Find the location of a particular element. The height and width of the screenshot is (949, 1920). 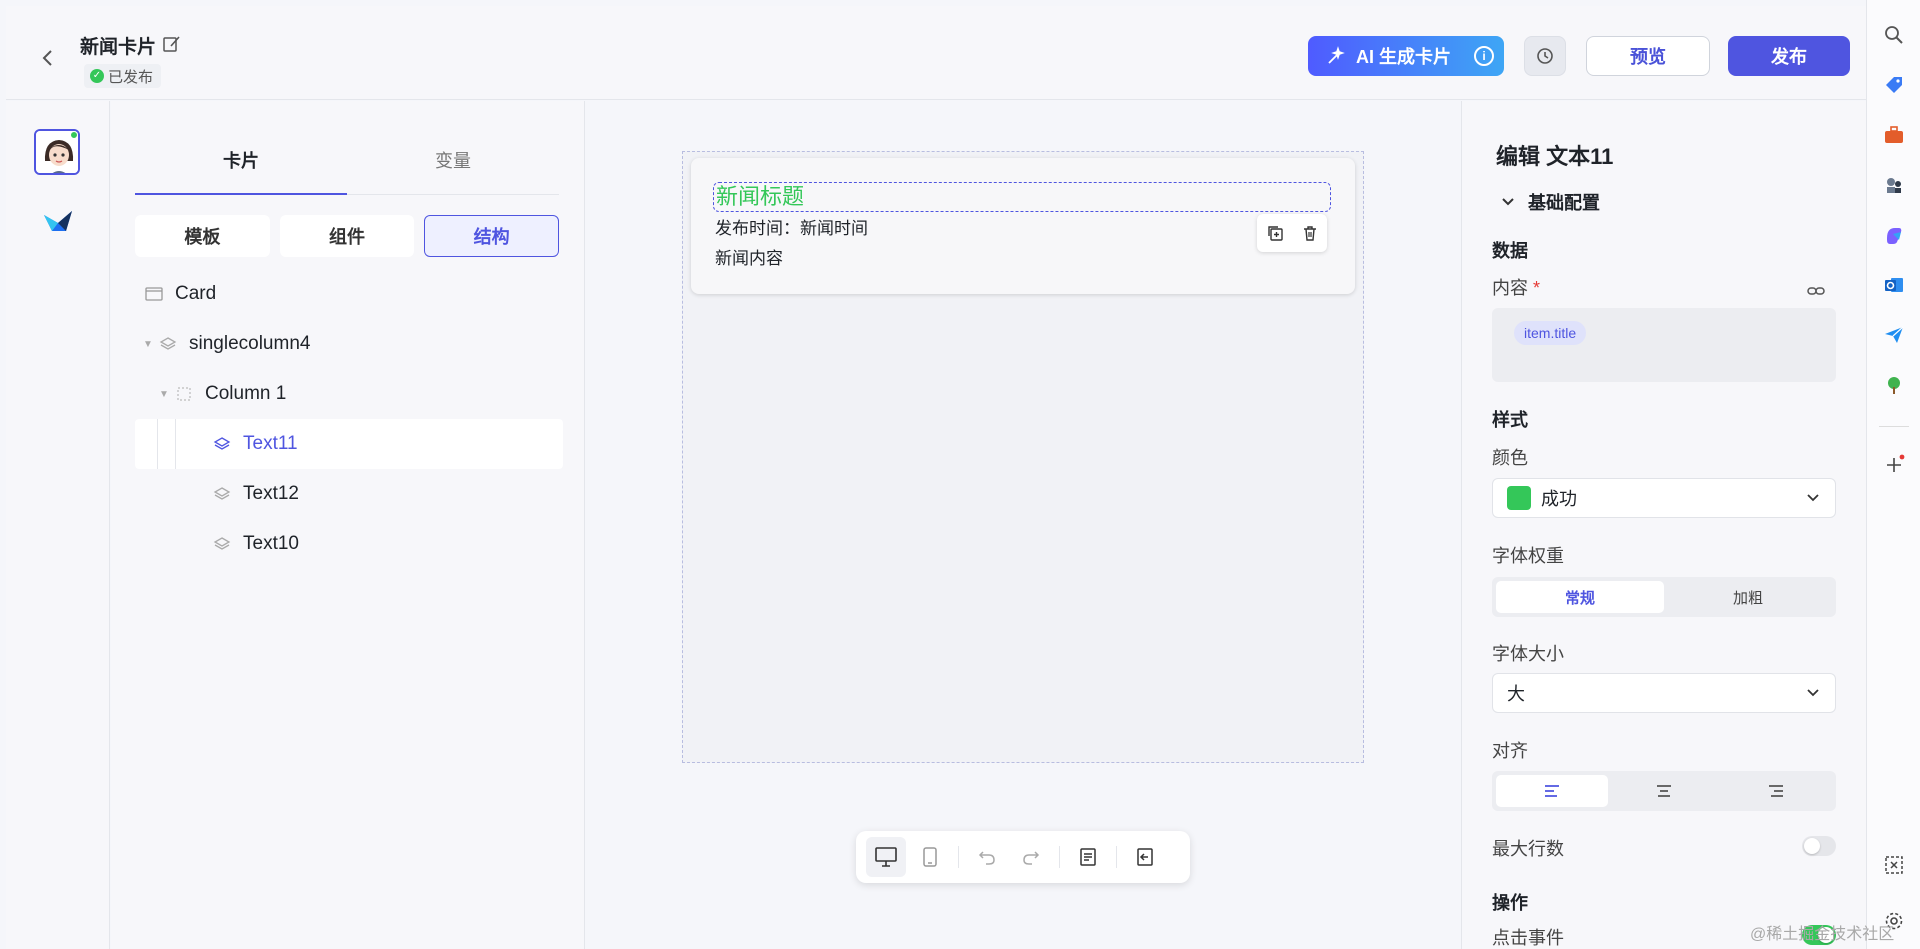

variable-chip: item.title is located at coordinates (1550, 333).